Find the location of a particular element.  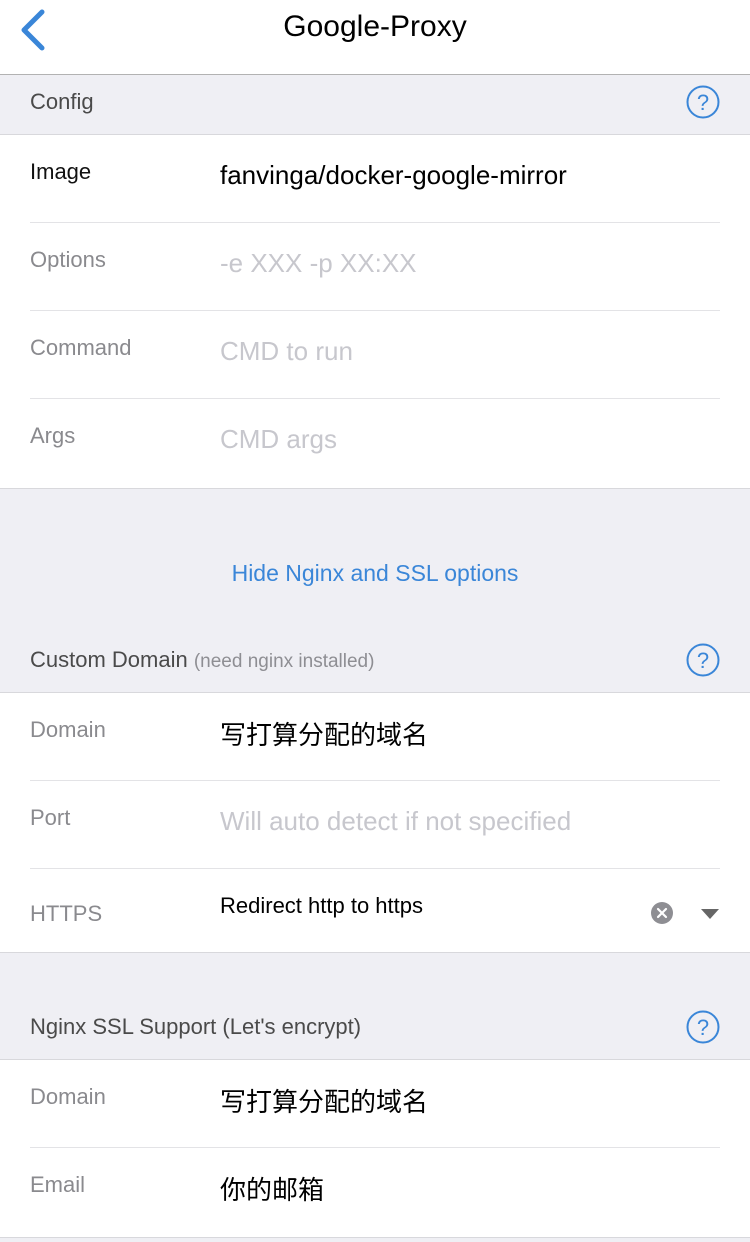

config-section-header: Config ? is located at coordinates (375, 105).